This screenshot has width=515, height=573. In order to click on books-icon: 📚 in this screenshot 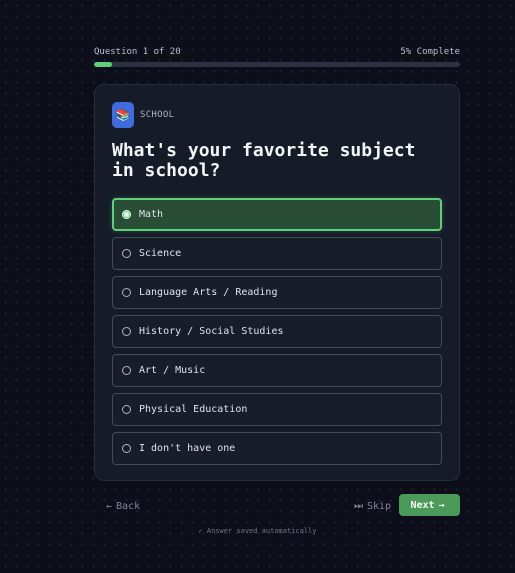, I will do `click(123, 115)`.